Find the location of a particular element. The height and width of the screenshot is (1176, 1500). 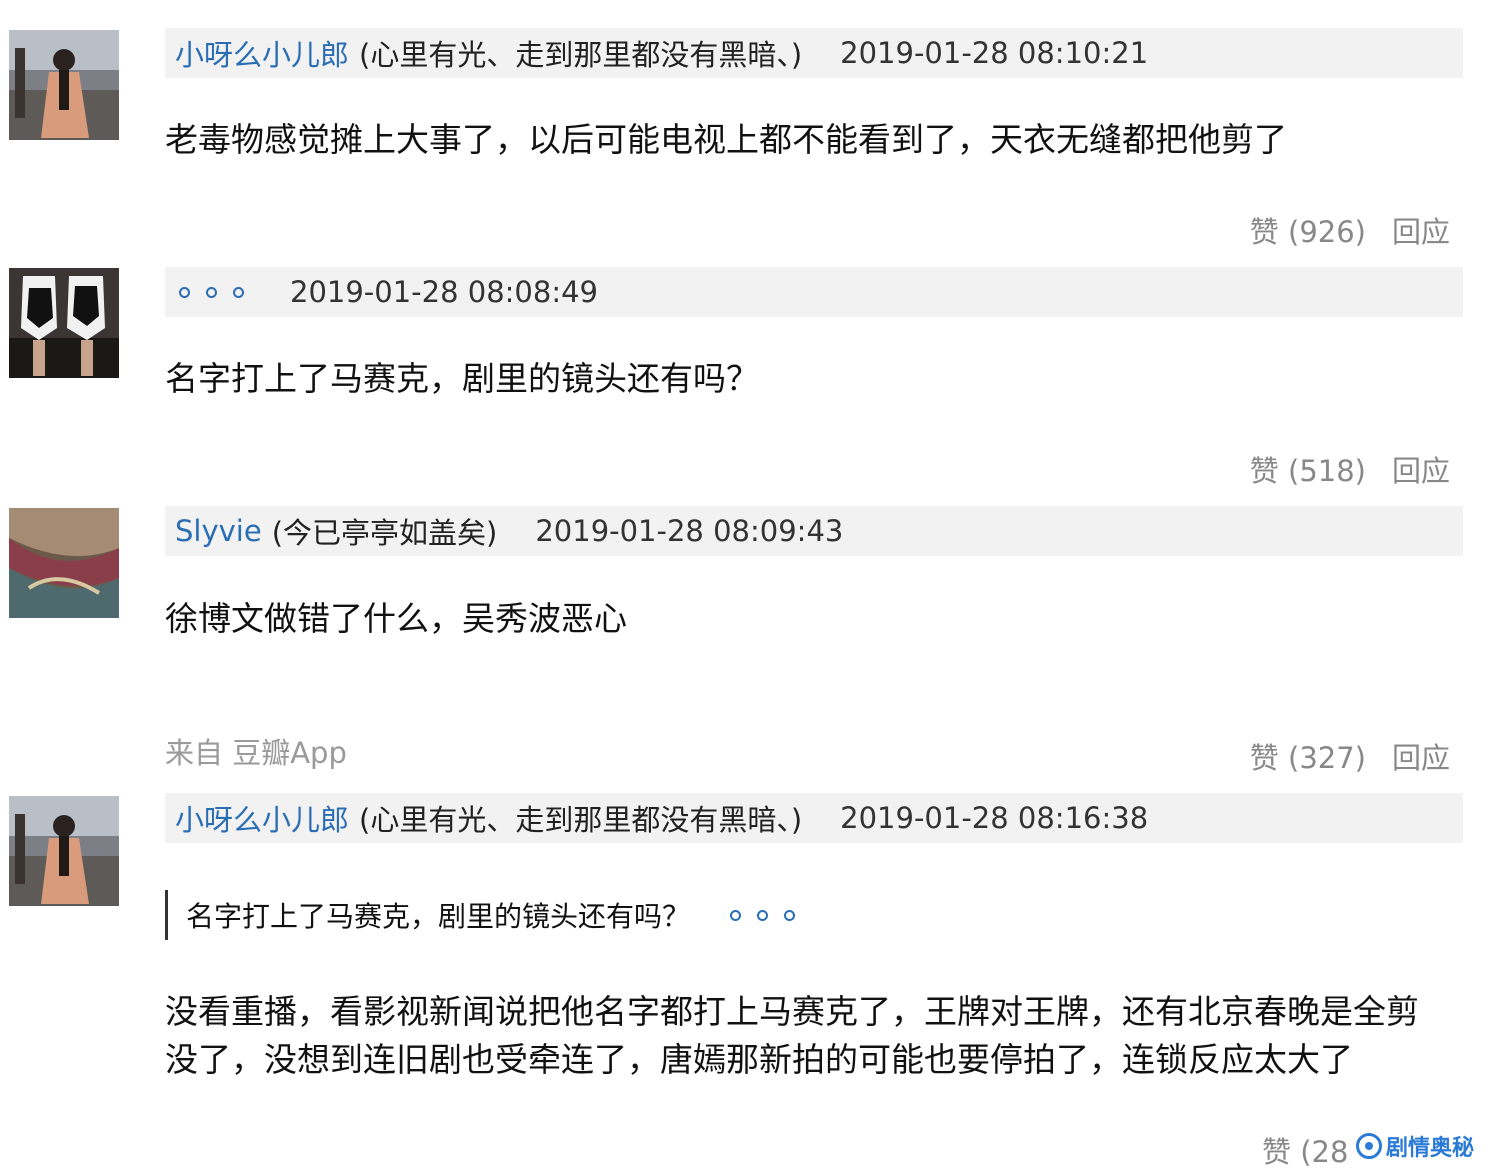

comment-actions: 赞 (327) 回应 is located at coordinates (1350, 756).